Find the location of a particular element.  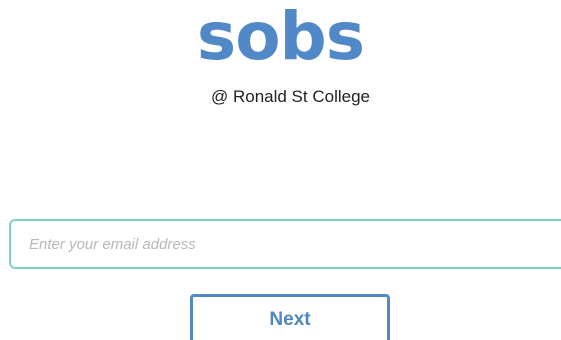

sobs-logo: sobs is located at coordinates (280, 37).